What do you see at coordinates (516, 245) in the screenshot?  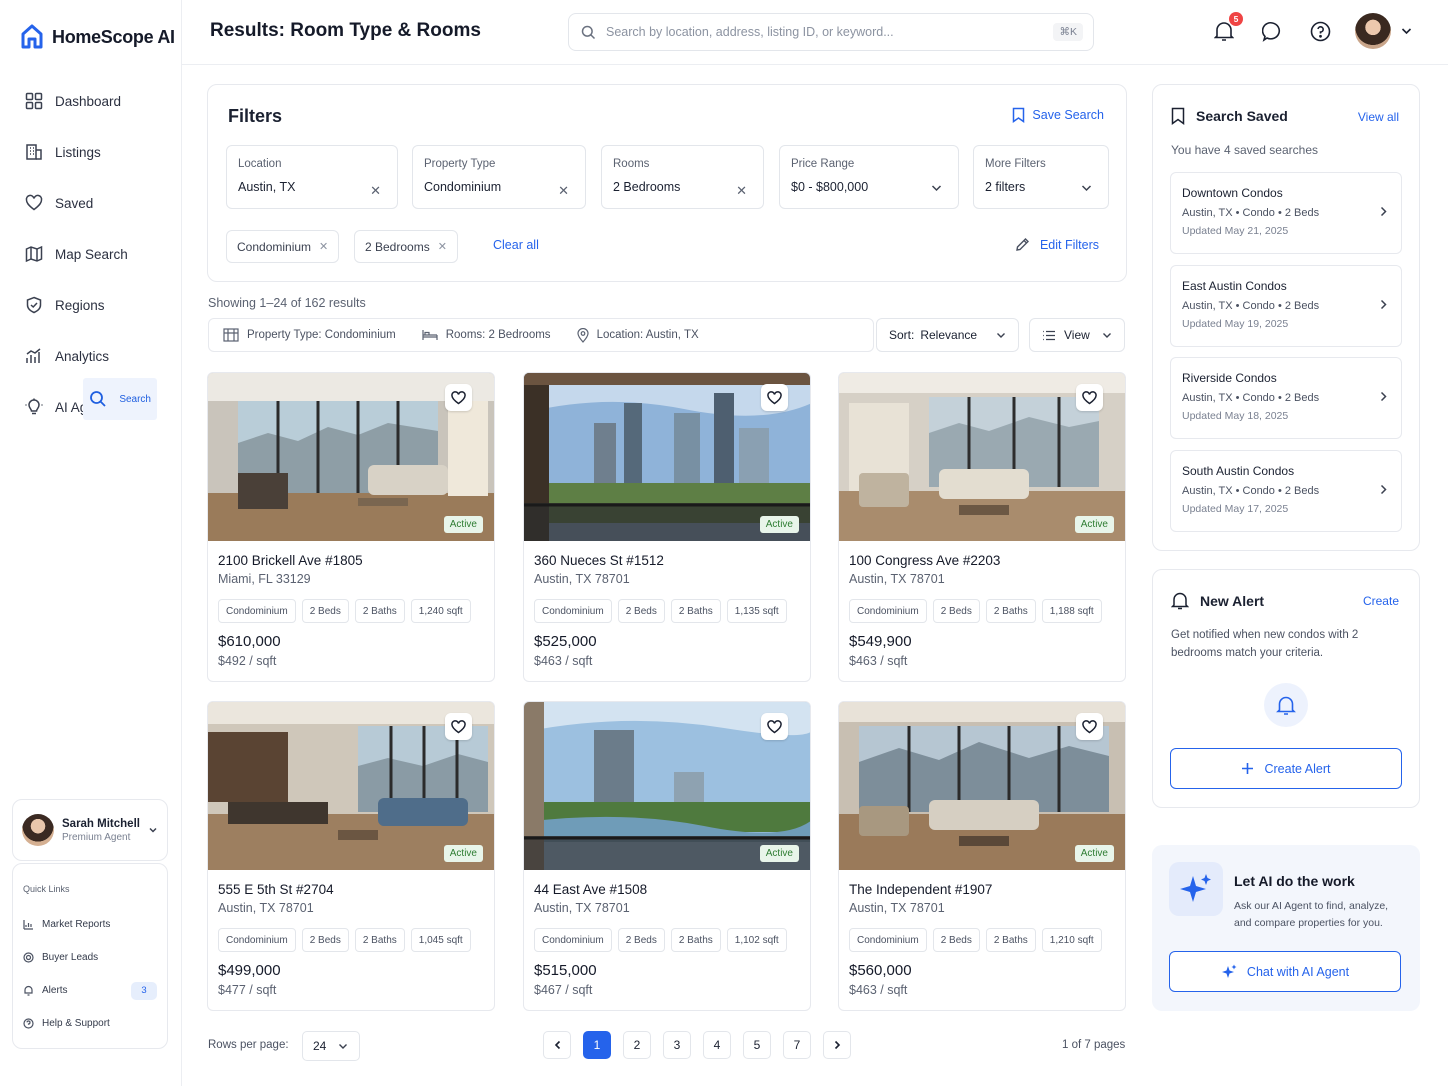 I see `clear-all-link: Clear all` at bounding box center [516, 245].